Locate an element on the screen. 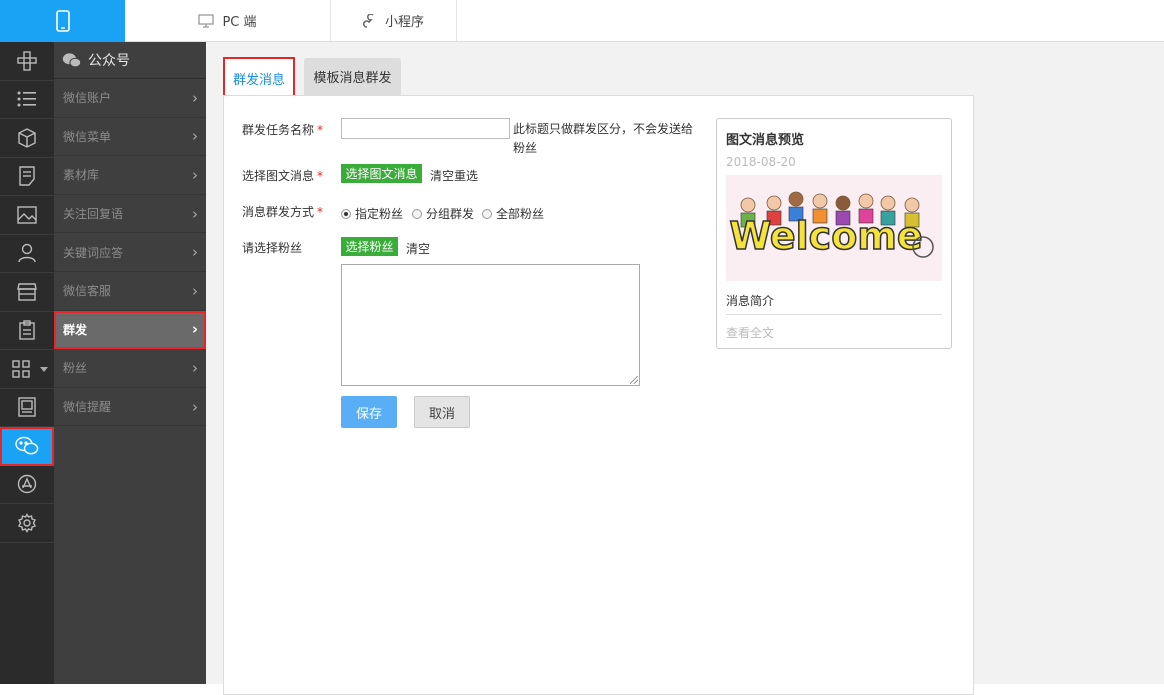 The image size is (1164, 695). select-news-button: 选择图文消息 is located at coordinates (381, 173).